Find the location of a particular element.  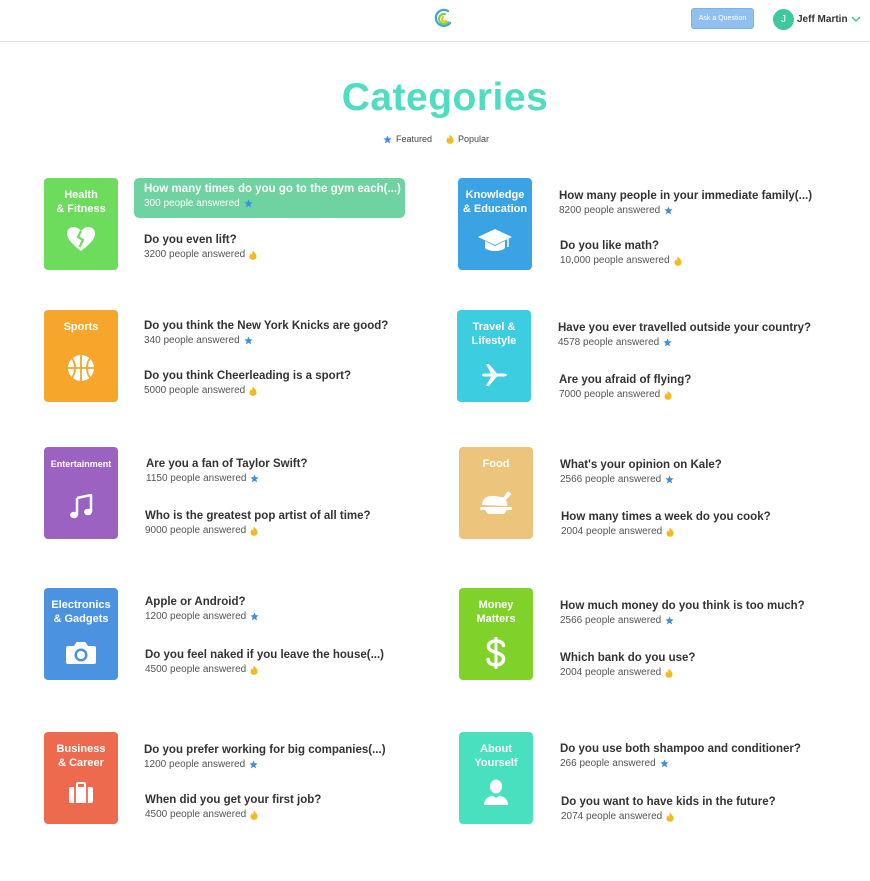

question-meta: 2566 people answered is located at coordinates (641, 479).